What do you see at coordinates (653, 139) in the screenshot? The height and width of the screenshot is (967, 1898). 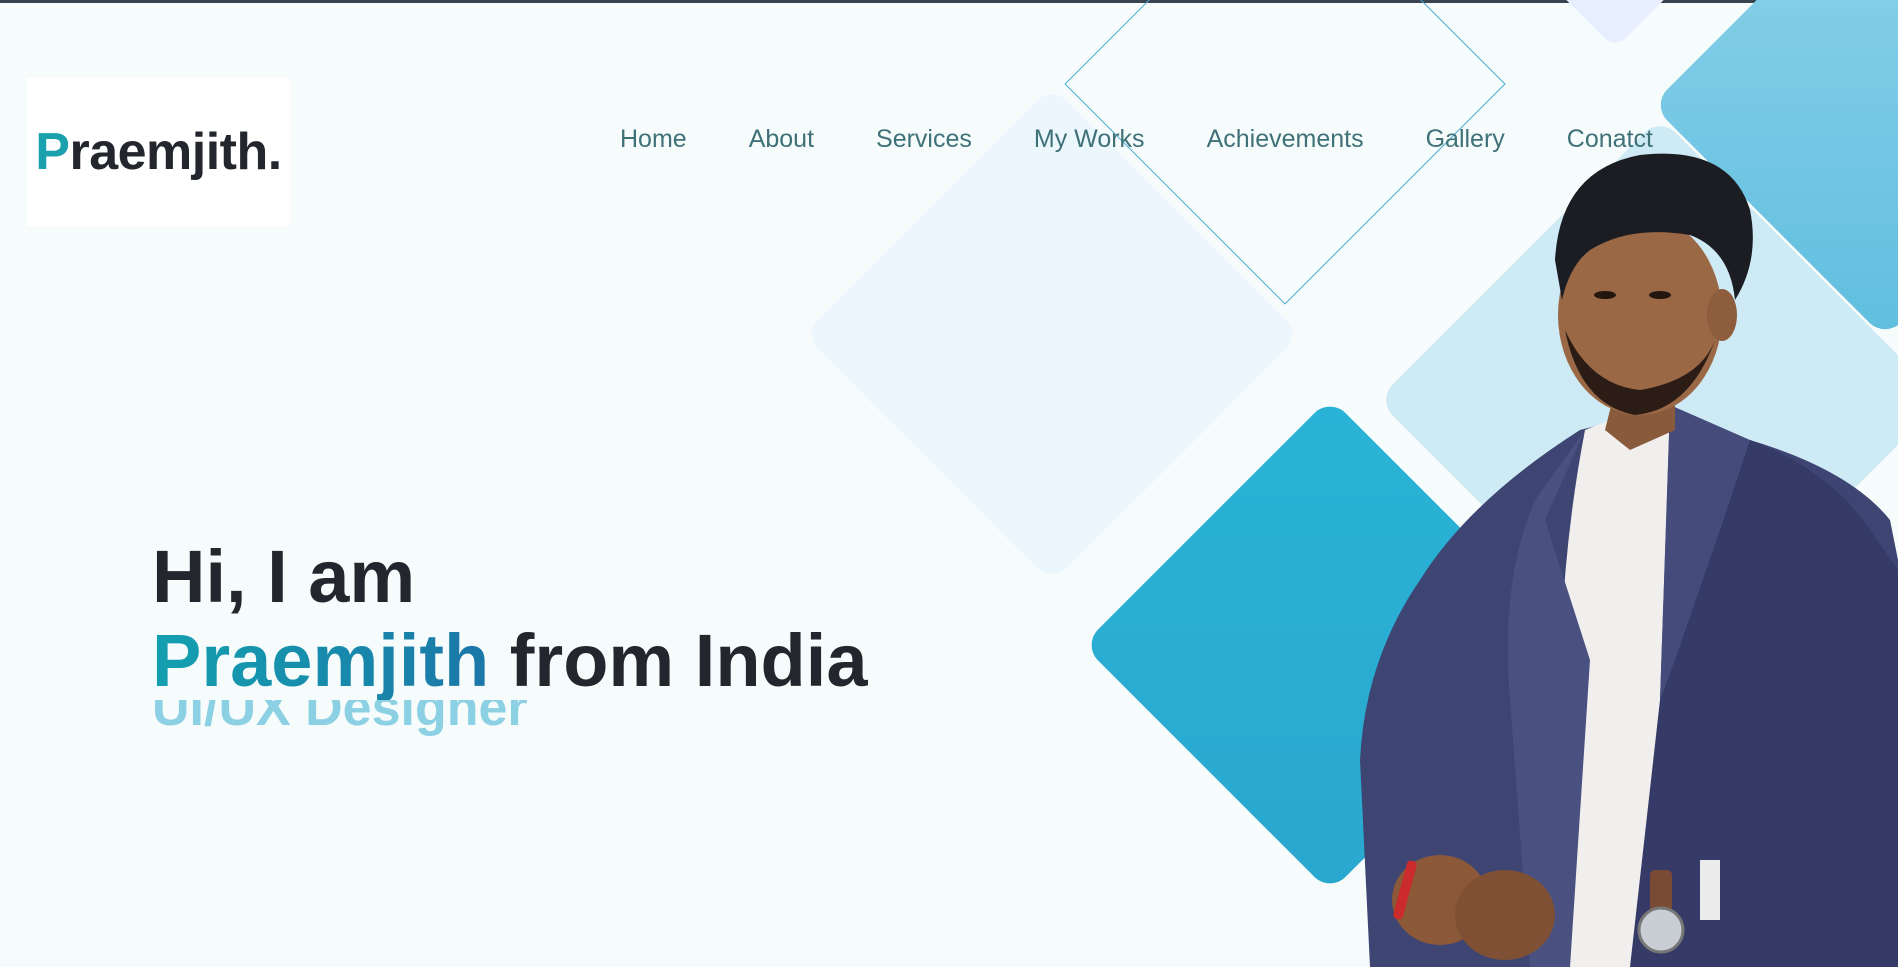 I see `nav-home: Home` at bounding box center [653, 139].